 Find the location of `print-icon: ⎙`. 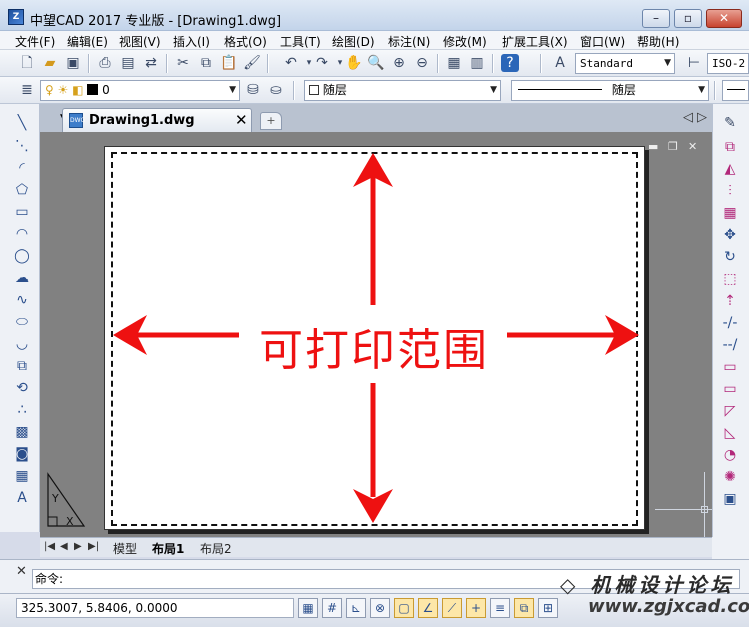

print-icon: ⎙ is located at coordinates (105, 63).